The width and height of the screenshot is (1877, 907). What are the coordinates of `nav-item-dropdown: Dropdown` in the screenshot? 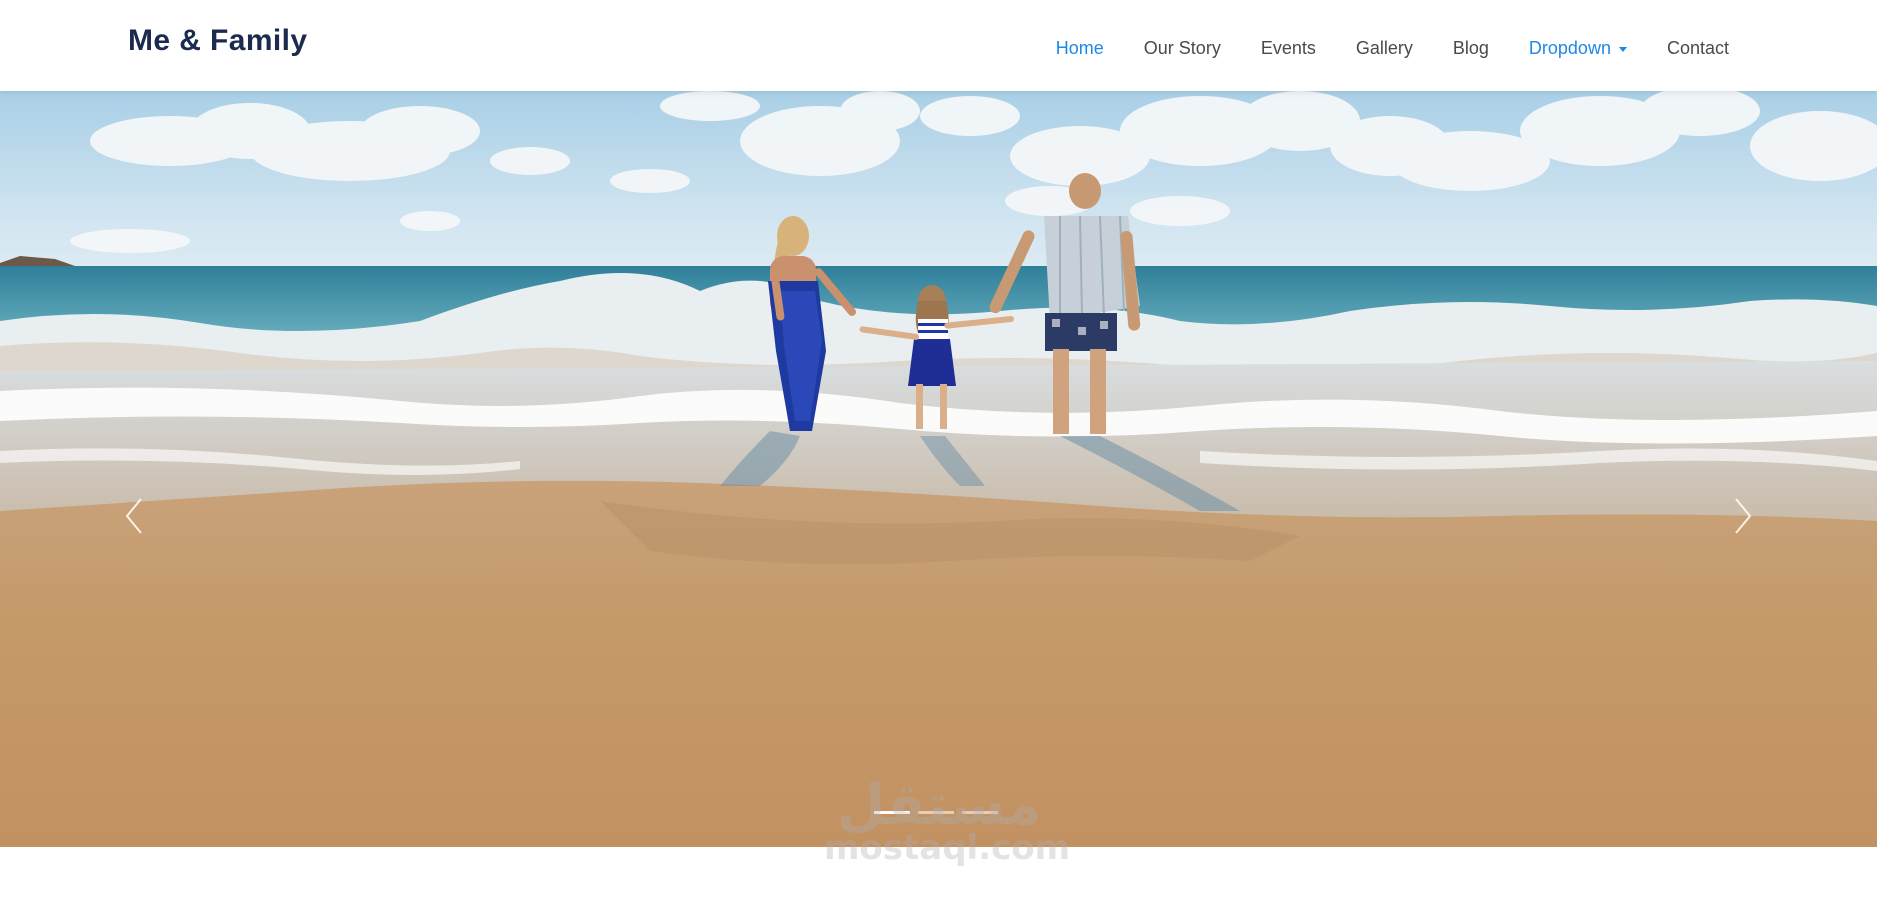 It's located at (1578, 48).